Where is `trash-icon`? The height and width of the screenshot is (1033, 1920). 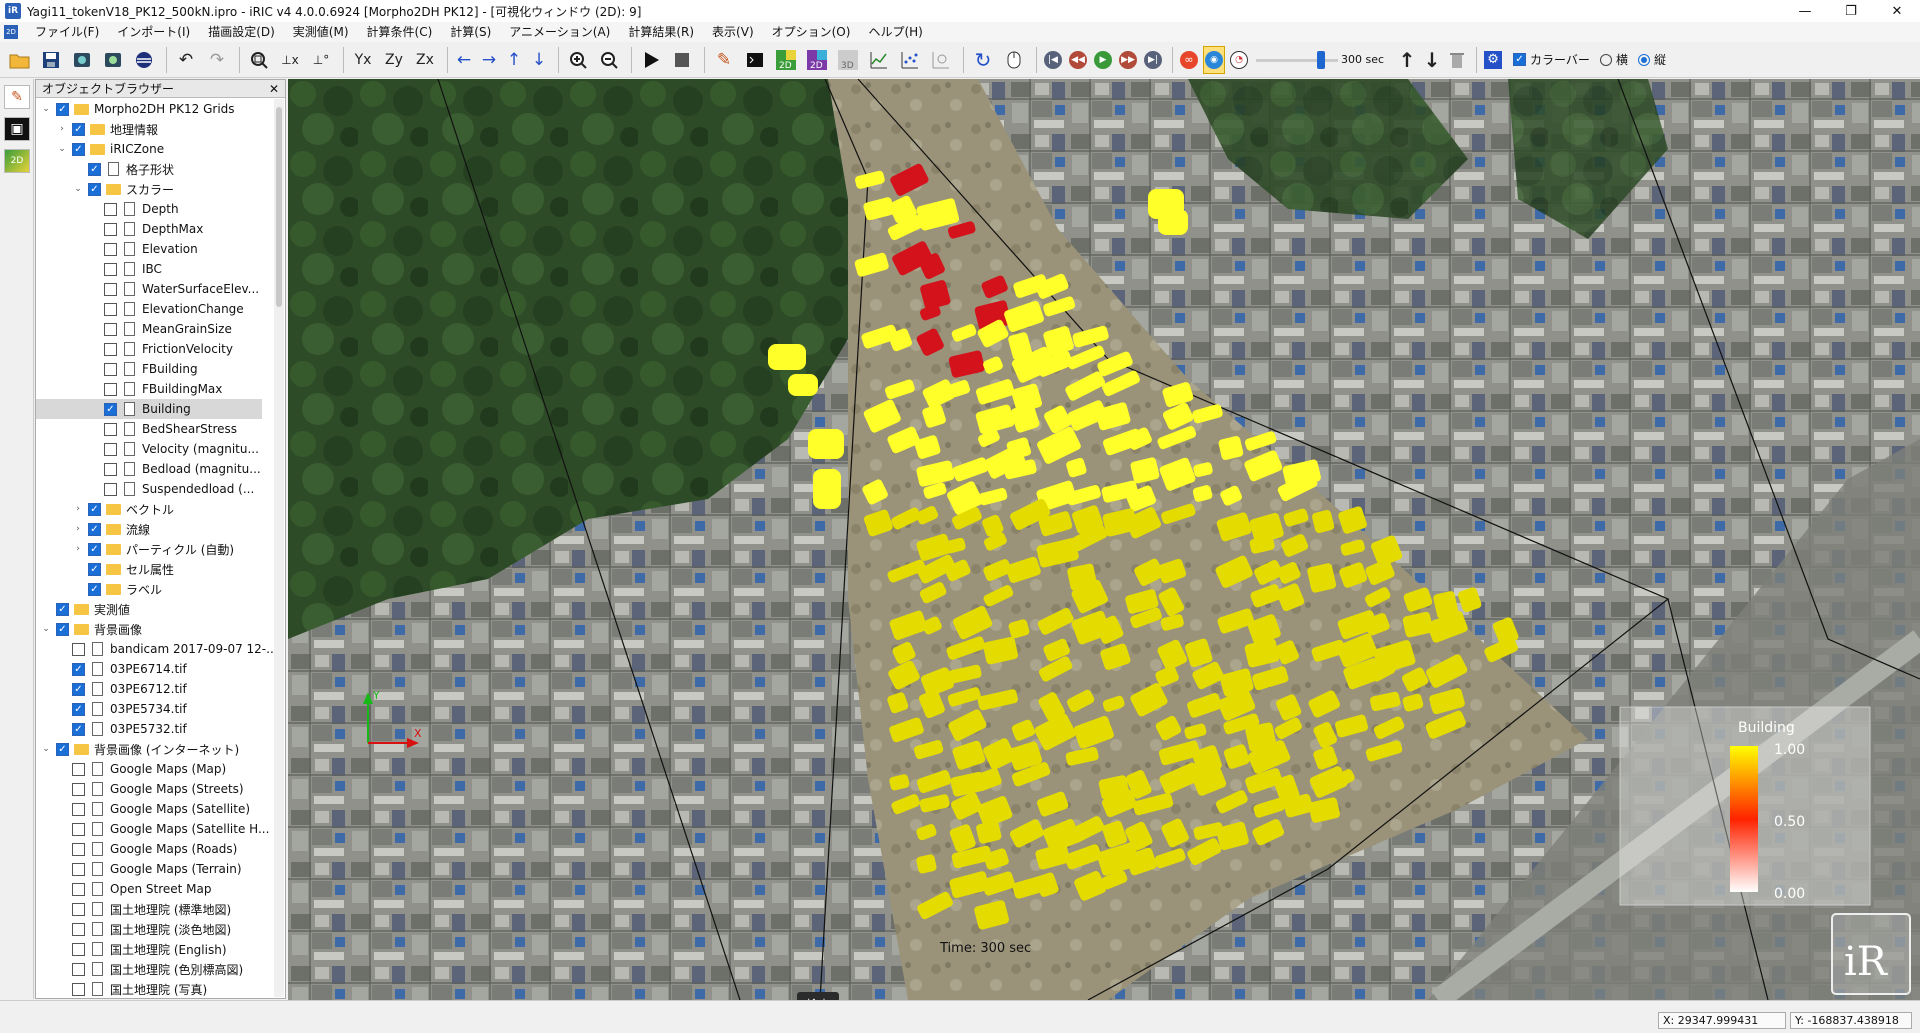
trash-icon is located at coordinates (1457, 60).